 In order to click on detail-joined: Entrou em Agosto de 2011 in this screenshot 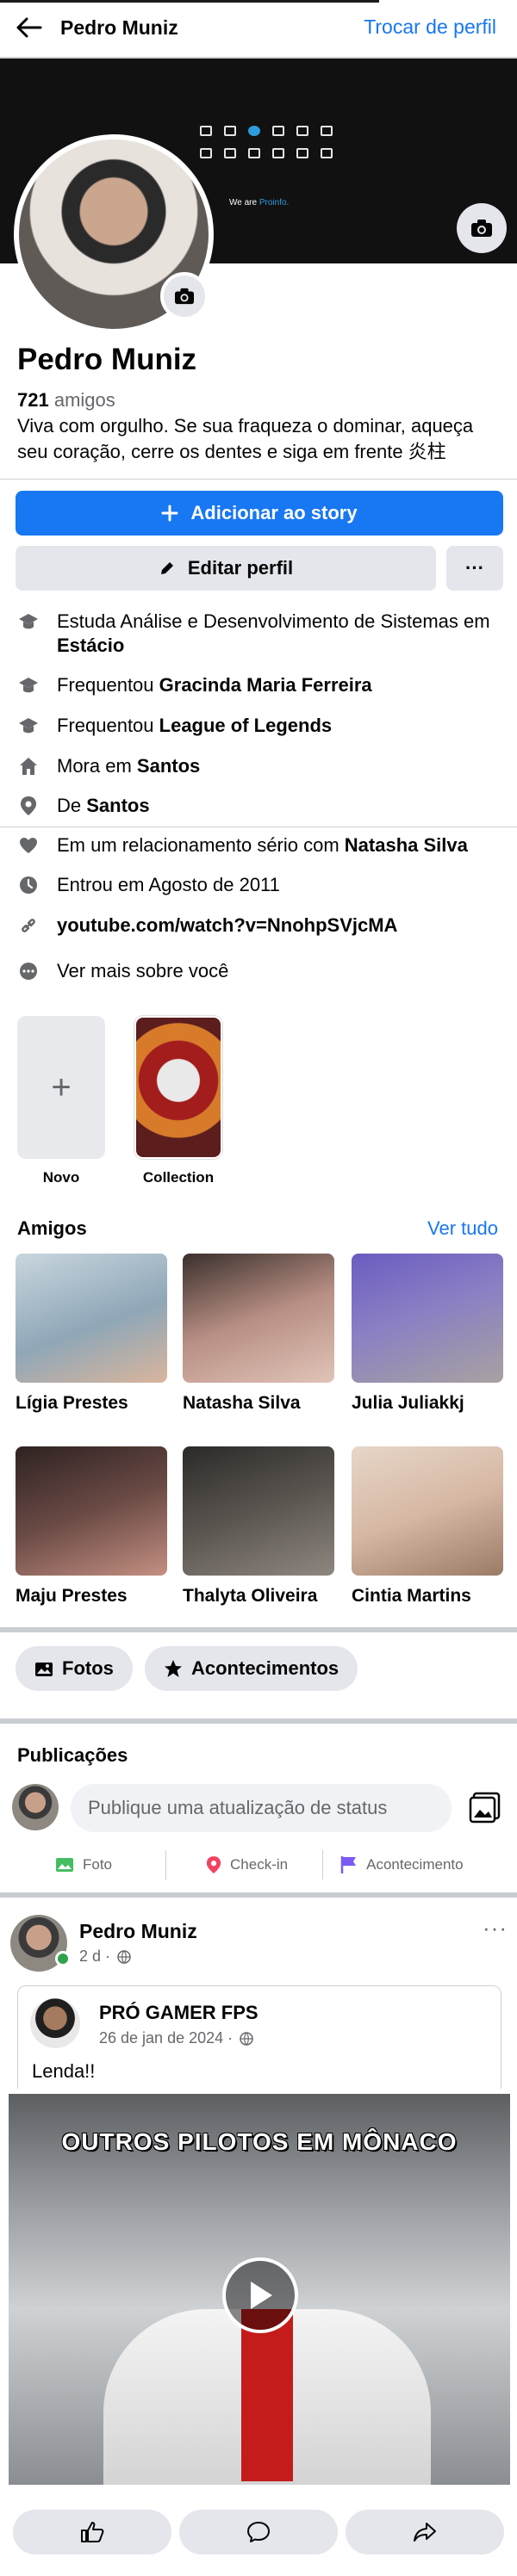, I will do `click(262, 885)`.